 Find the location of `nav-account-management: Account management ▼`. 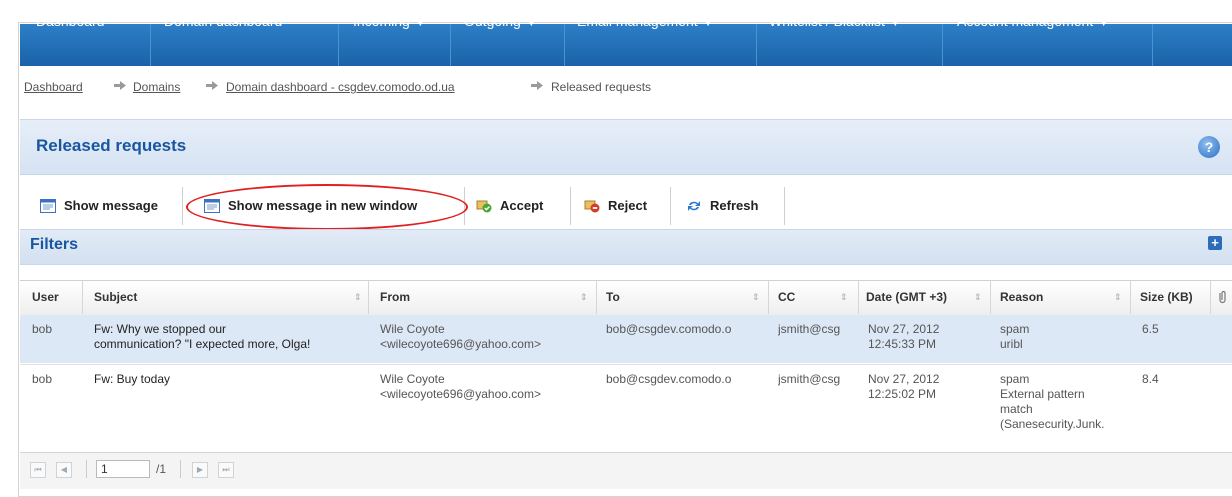

nav-account-management: Account management ▼ is located at coordinates (1032, 21).